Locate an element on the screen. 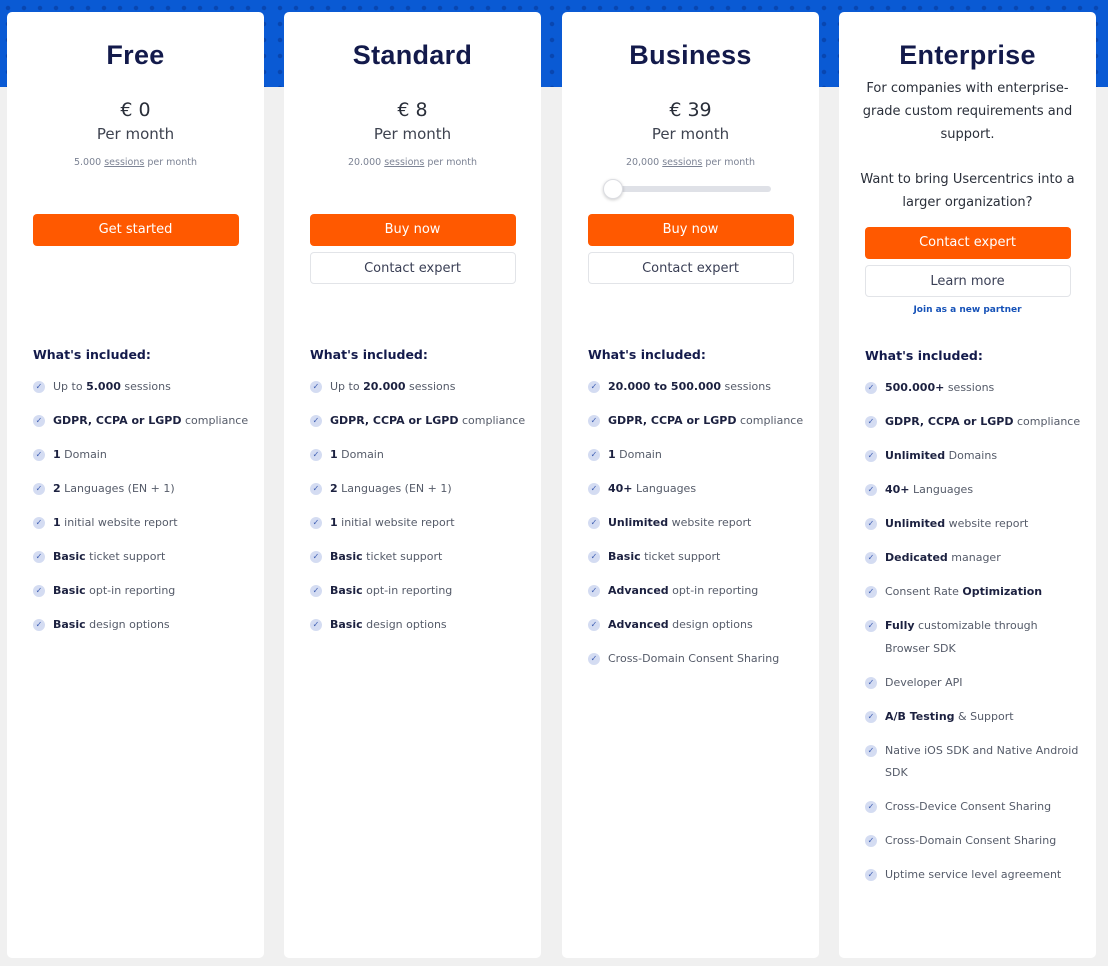 This screenshot has height=966, width=1108. feature-text: Cross-Device Consent Sharing is located at coordinates (968, 807).